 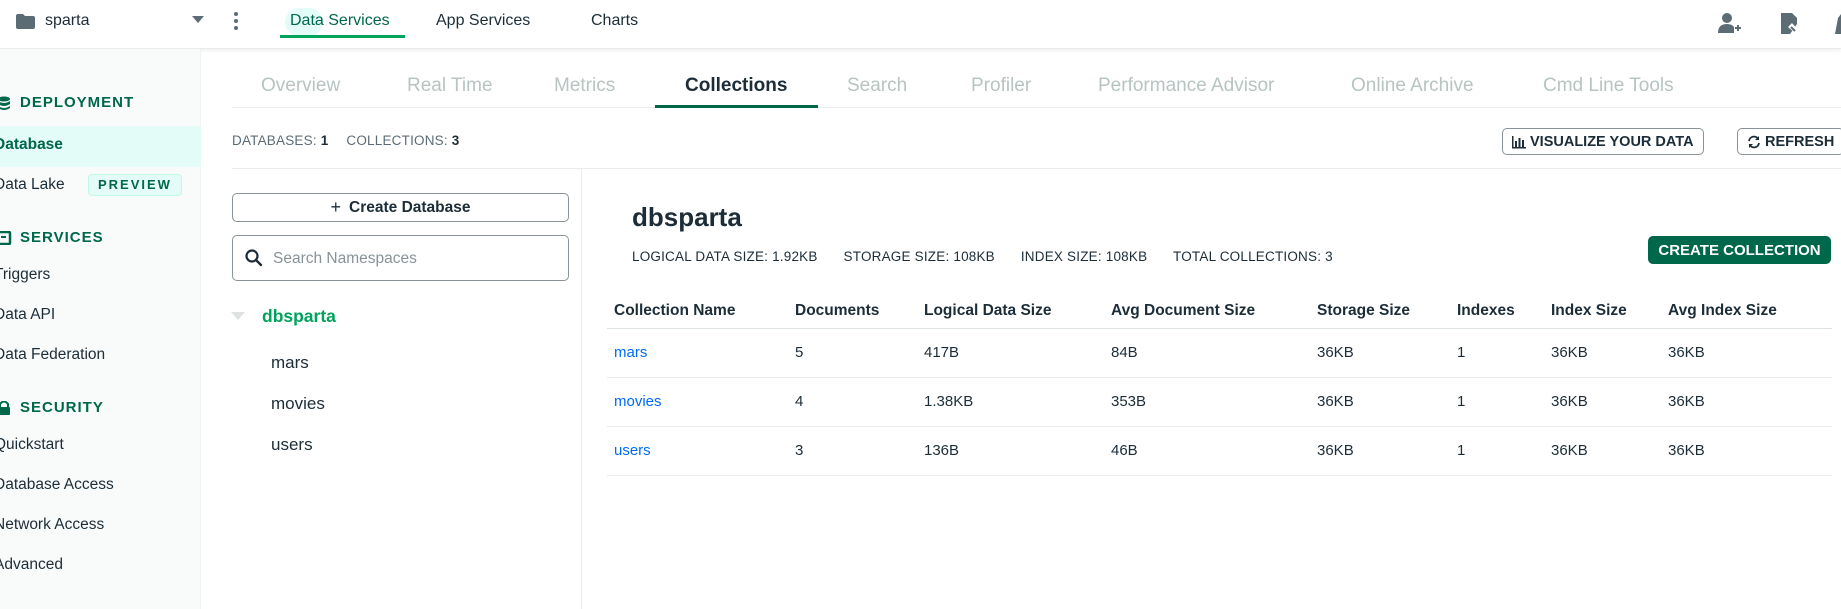 I want to click on subtab-real-time: Real Time, so click(x=450, y=86).